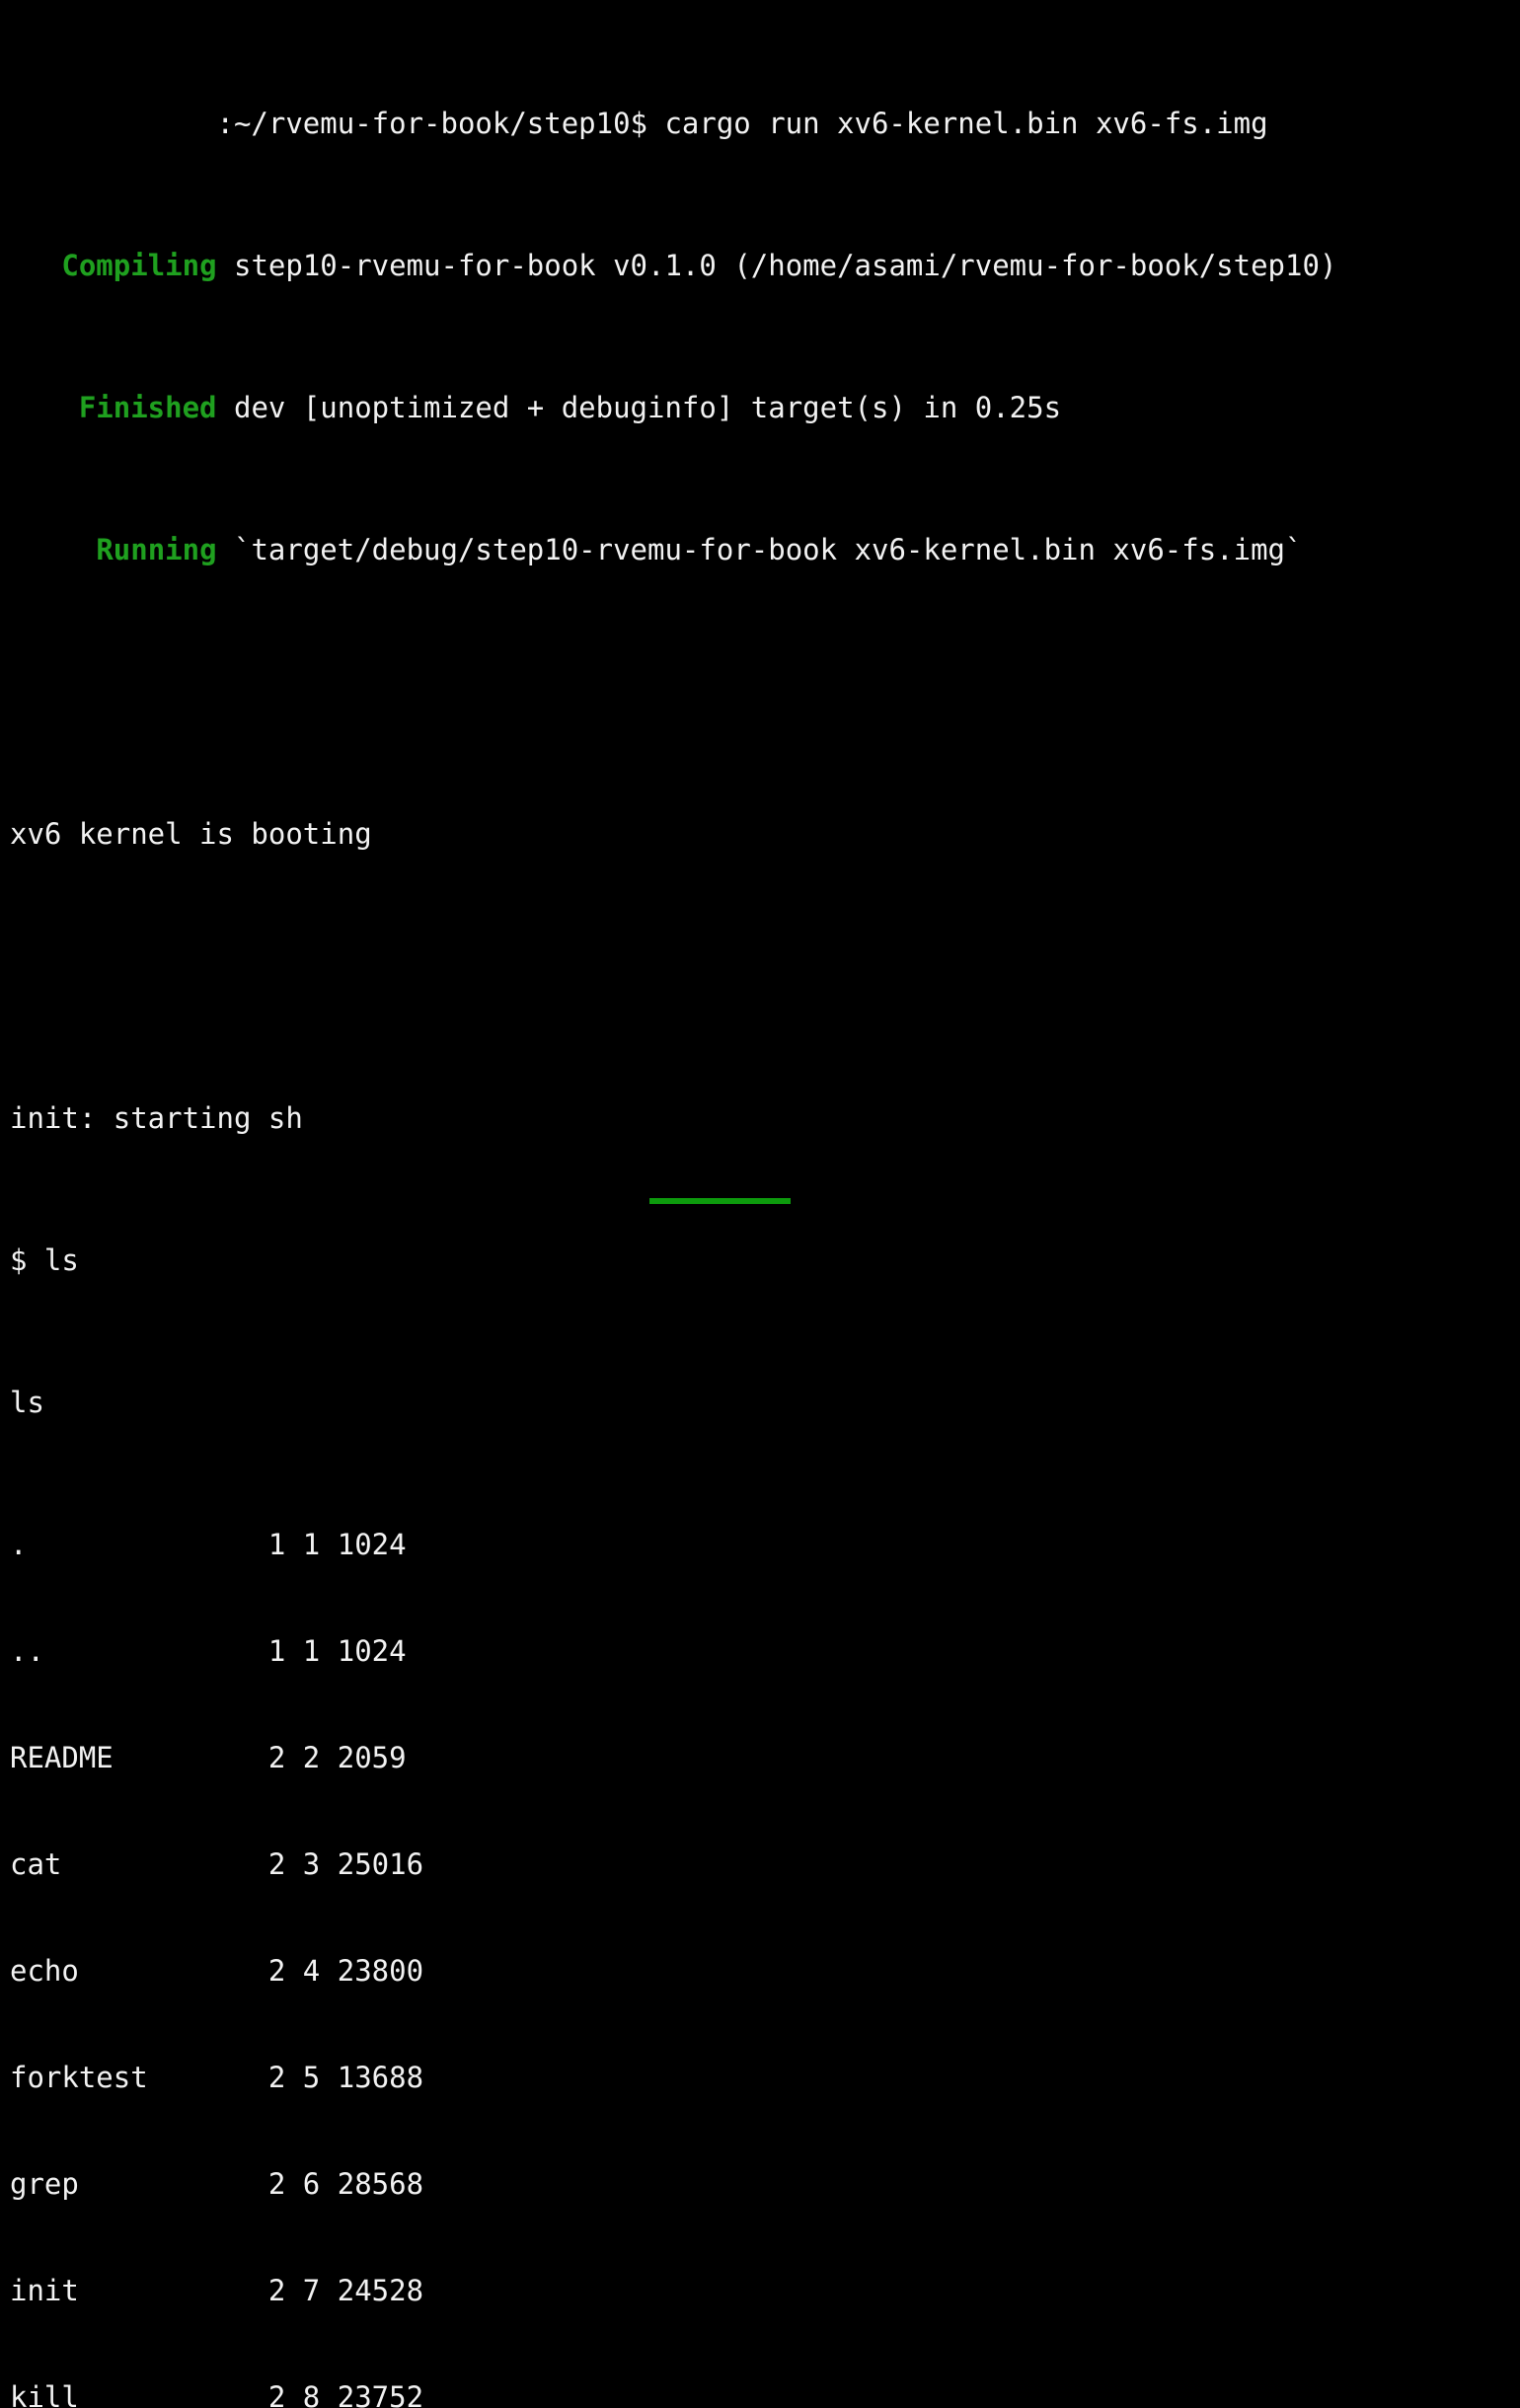 This screenshot has width=1520, height=2408. I want to click on ls-row: README 2 2 2059, so click(208, 1758).